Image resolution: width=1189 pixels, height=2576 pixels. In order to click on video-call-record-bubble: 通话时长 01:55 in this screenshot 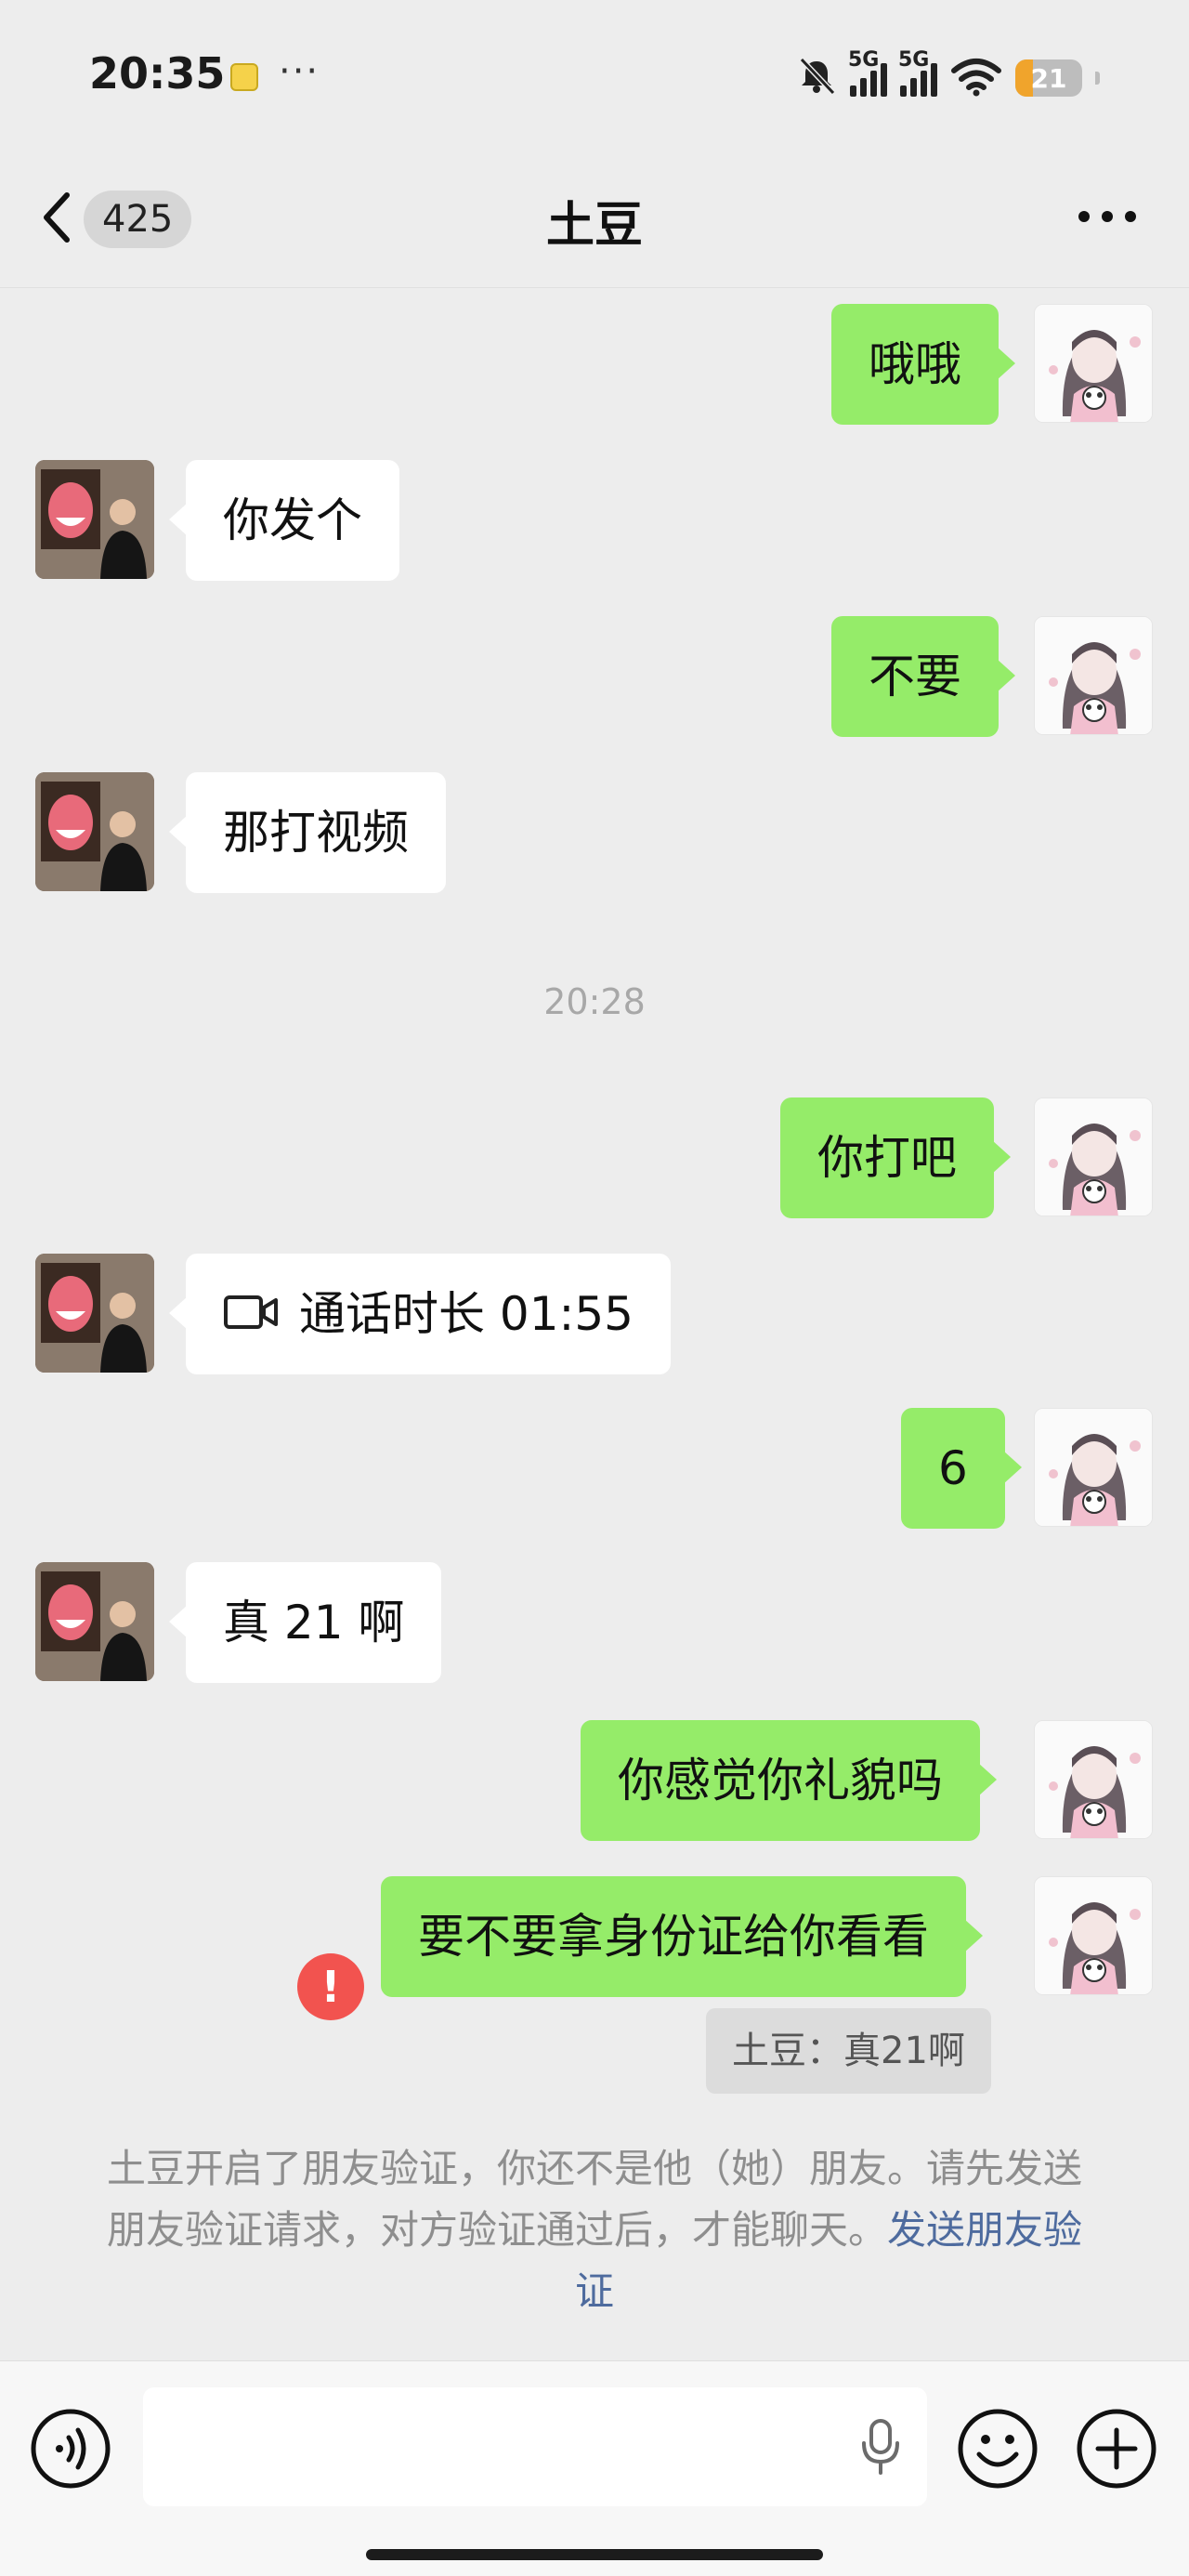, I will do `click(420, 1314)`.